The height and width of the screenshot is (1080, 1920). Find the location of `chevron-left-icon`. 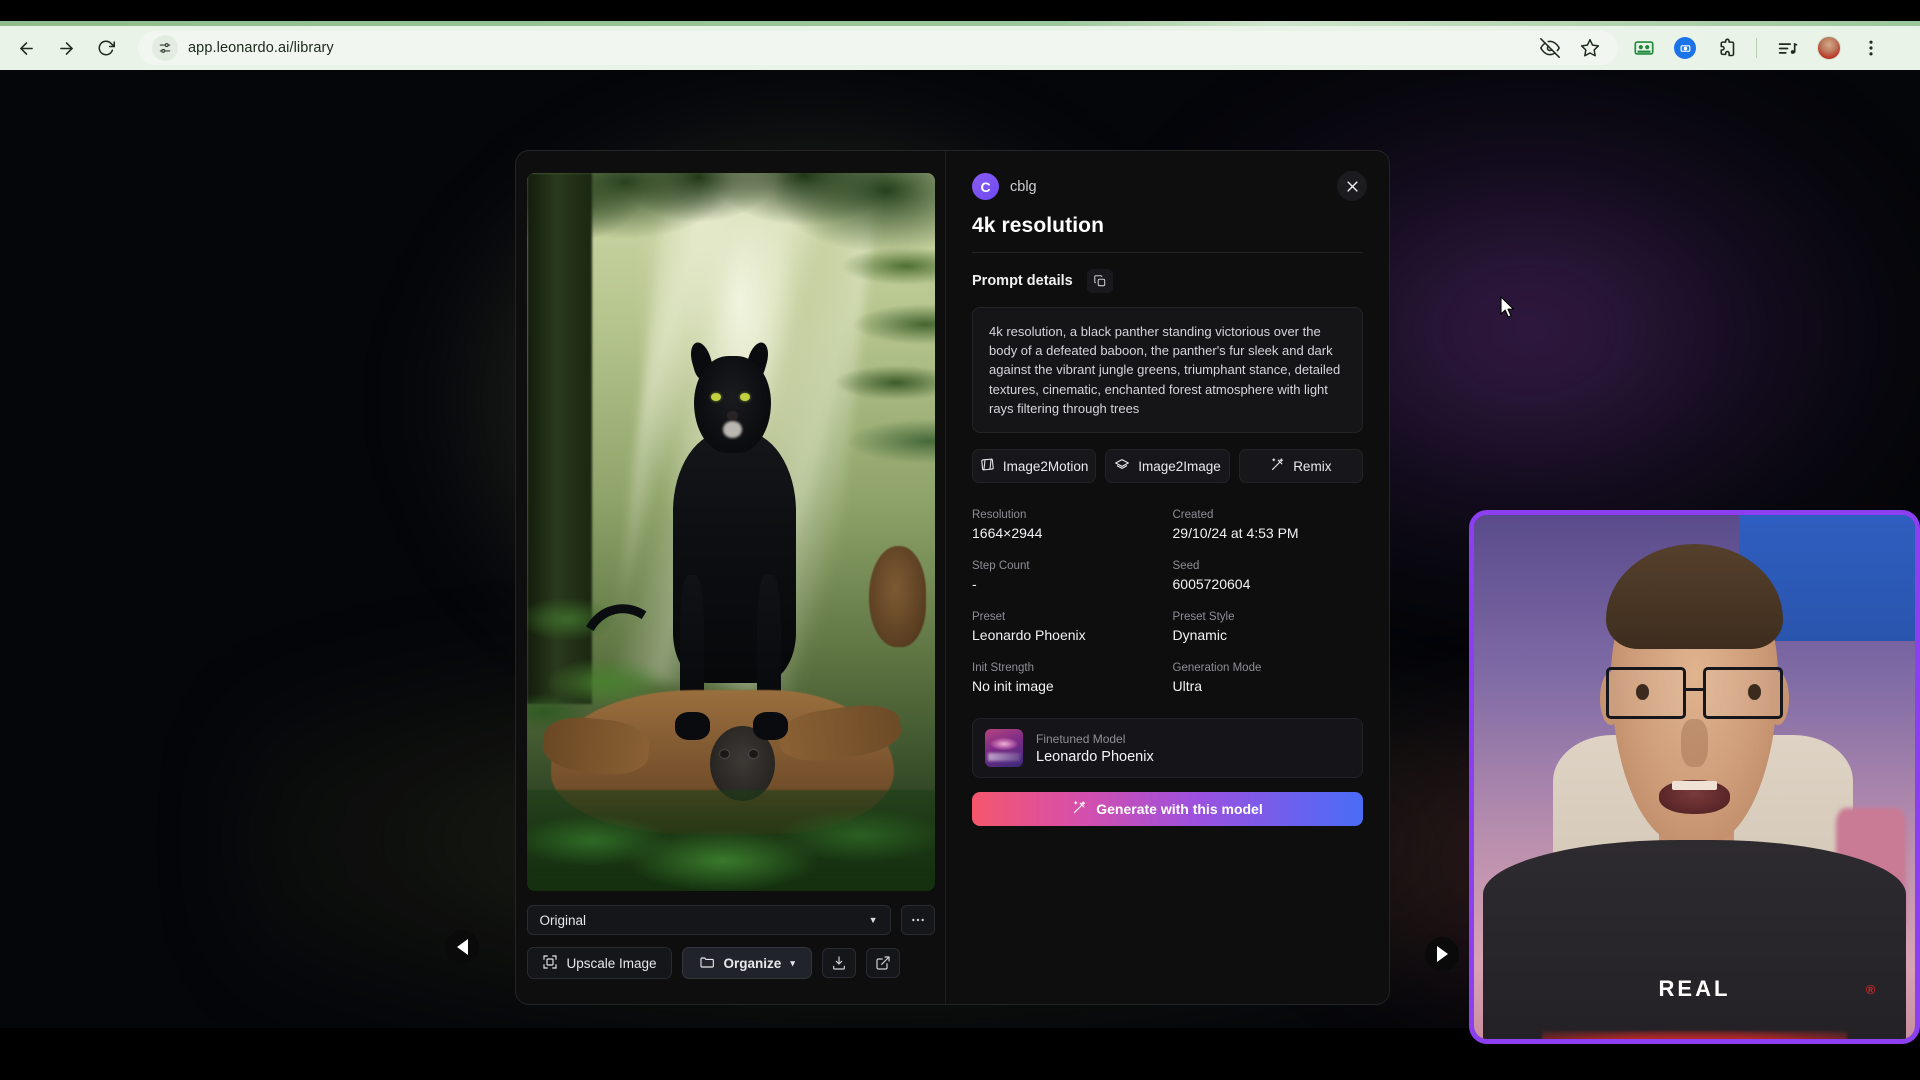

chevron-left-icon is located at coordinates (462, 947).